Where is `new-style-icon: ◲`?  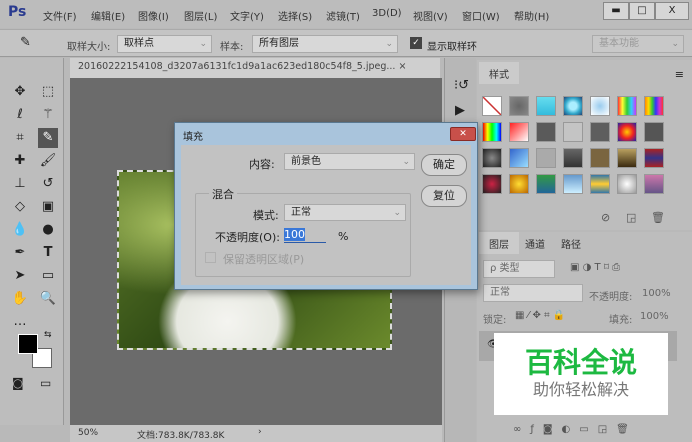
new-style-icon: ◲ is located at coordinates (631, 217).